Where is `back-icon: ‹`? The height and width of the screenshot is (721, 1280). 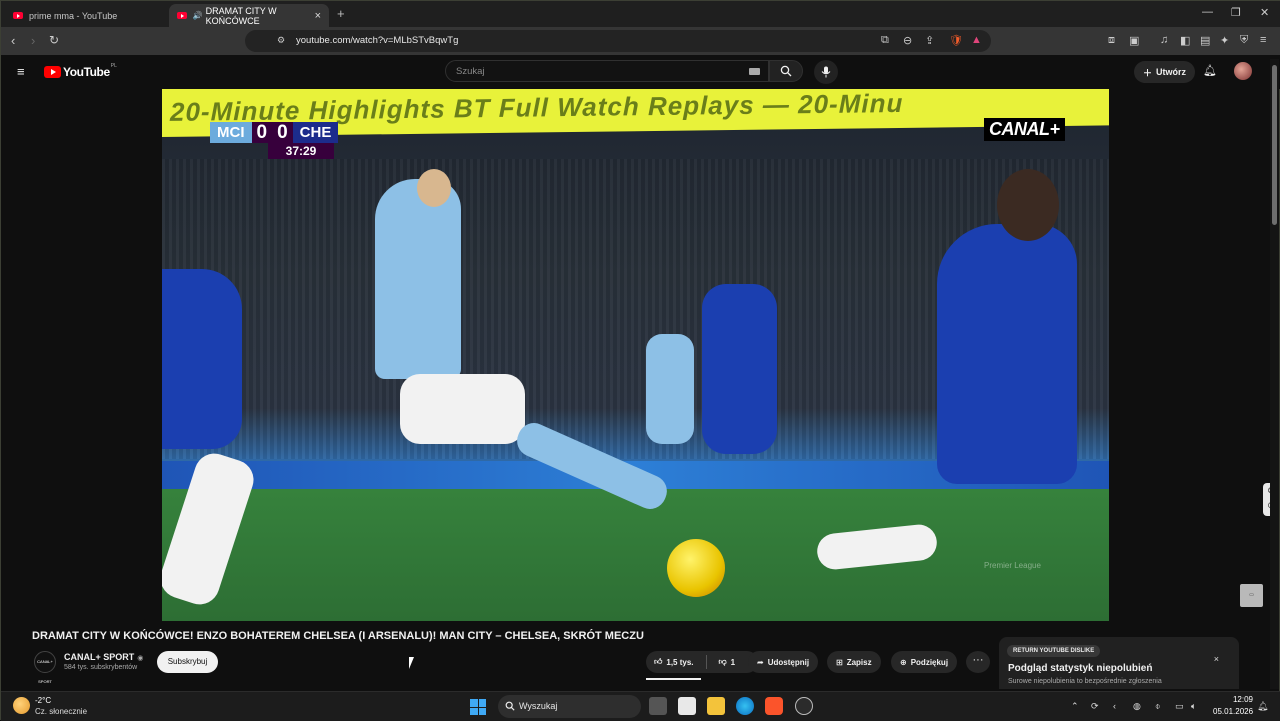
back-icon: ‹ is located at coordinates (13, 40).